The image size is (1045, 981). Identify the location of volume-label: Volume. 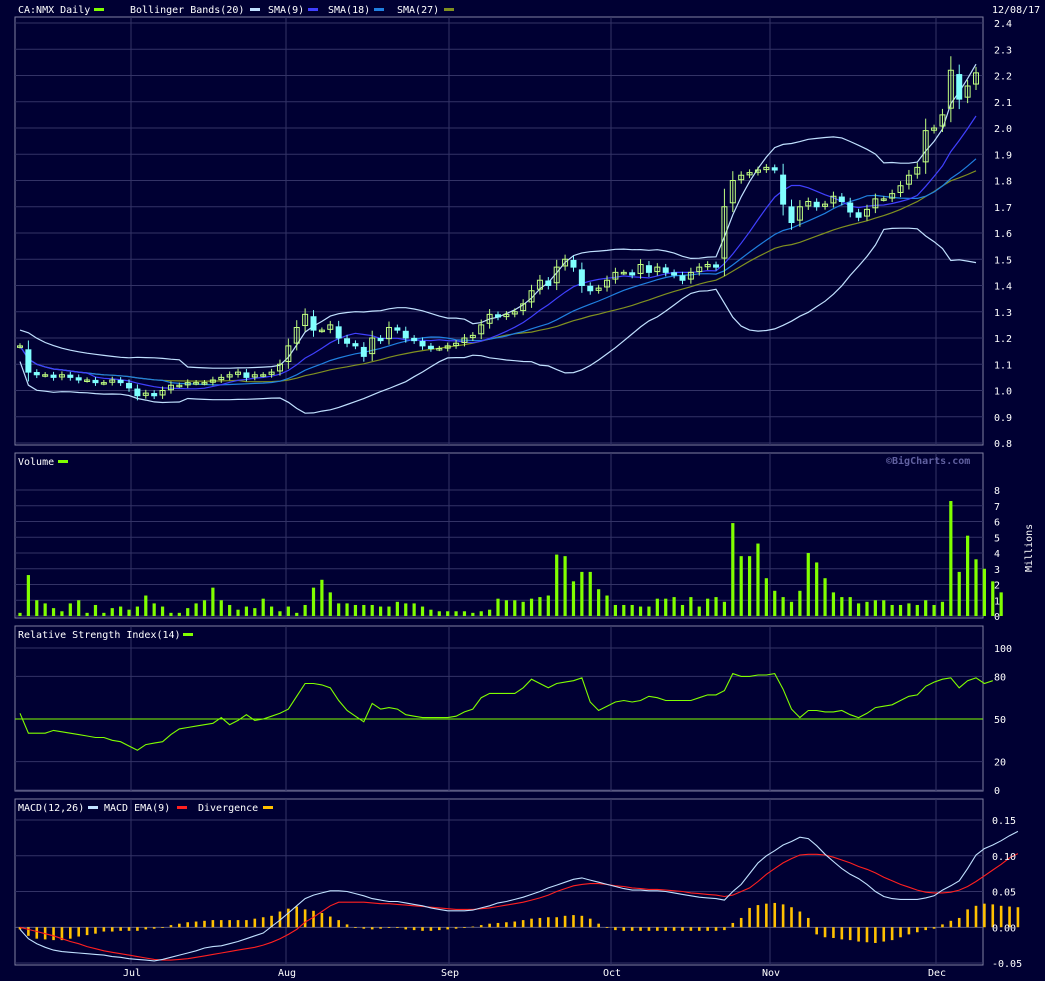
(36, 462).